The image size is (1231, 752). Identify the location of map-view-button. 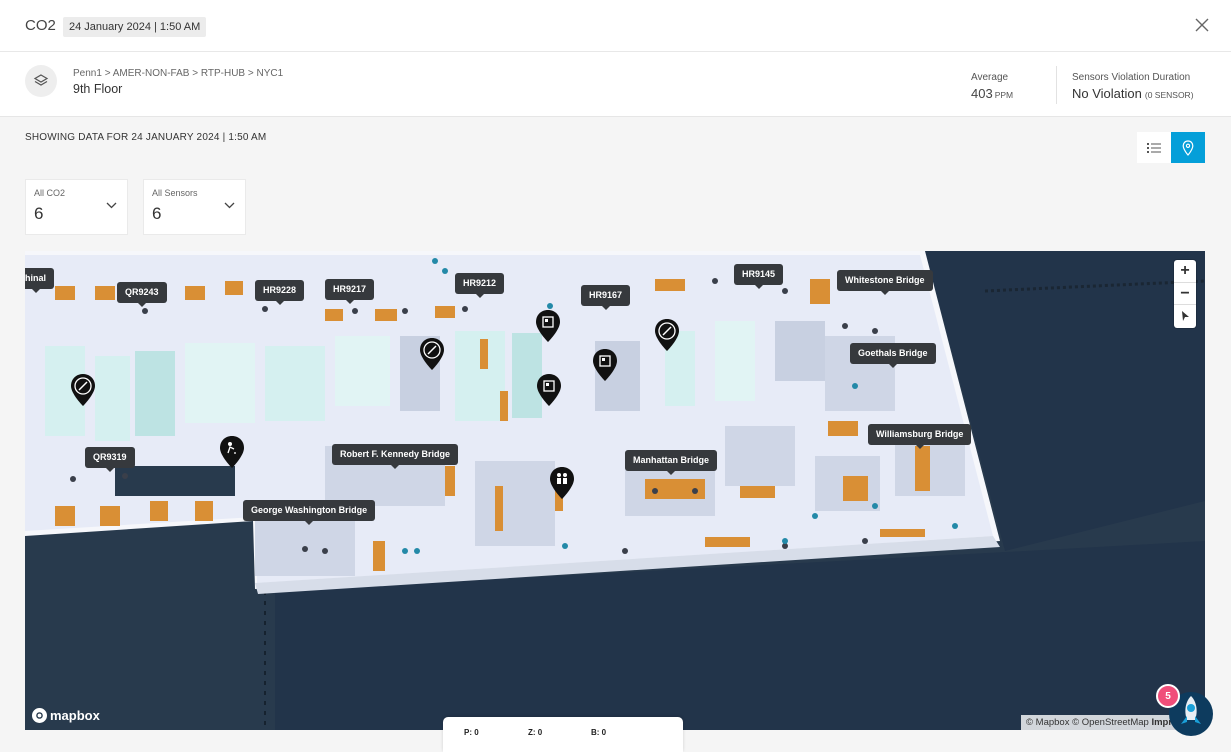
(1188, 147).